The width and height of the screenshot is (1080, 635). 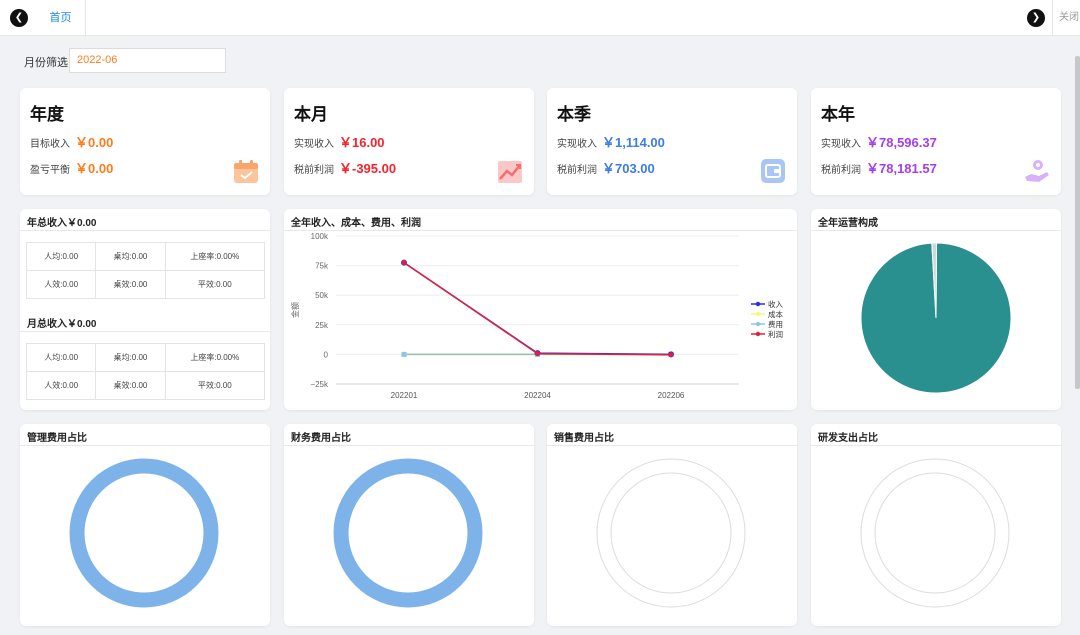 I want to click on pie-chart, so click(x=936, y=318).